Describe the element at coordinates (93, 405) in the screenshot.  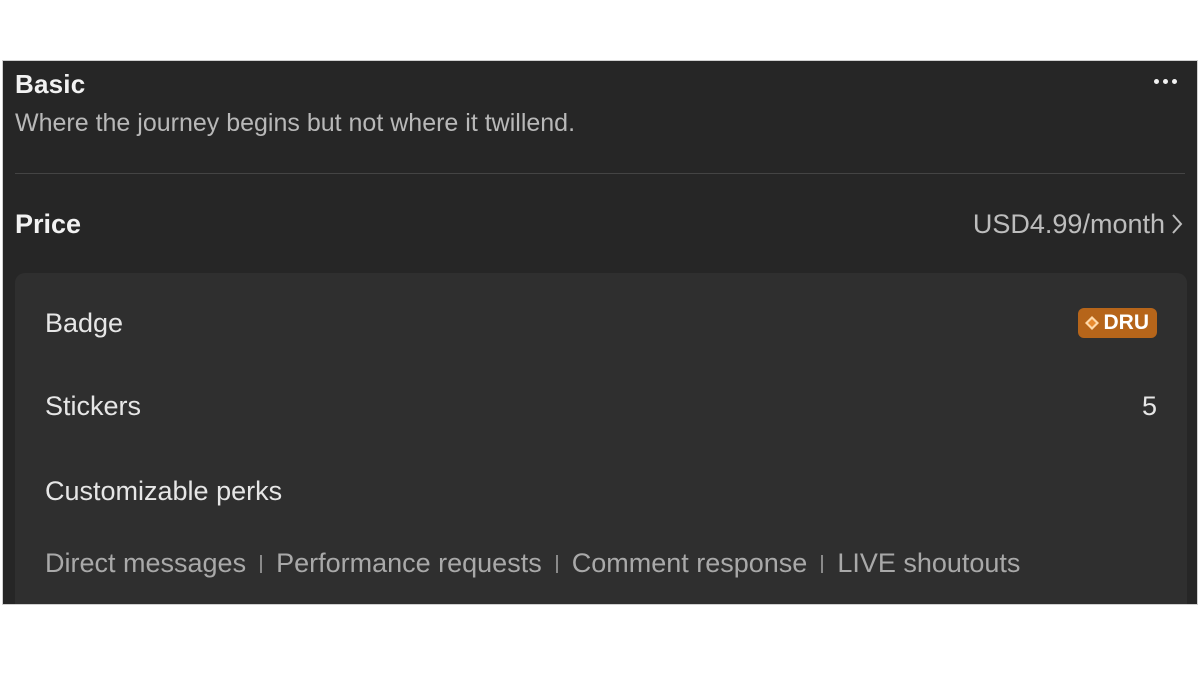
I see `stickers-label: Stickers` at that location.